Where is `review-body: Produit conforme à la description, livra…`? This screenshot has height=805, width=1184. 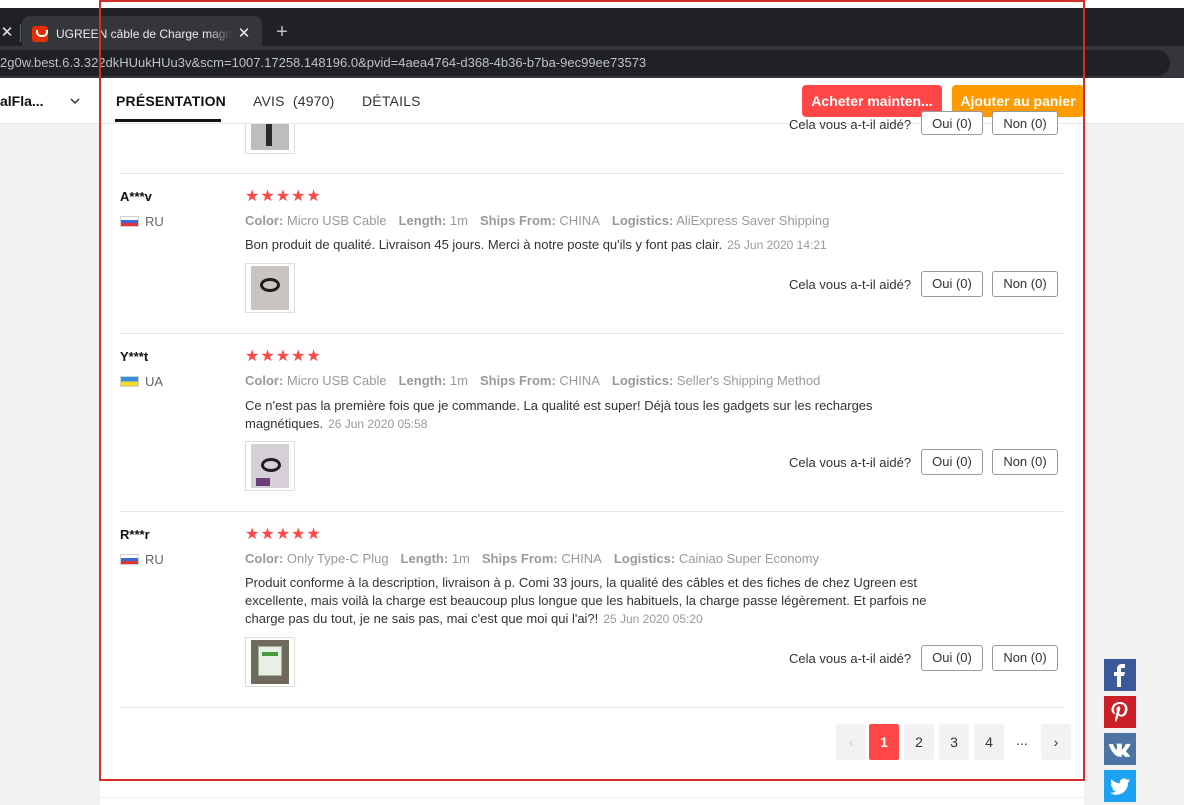 review-body: Produit conforme à la description, livra… is located at coordinates (586, 600).